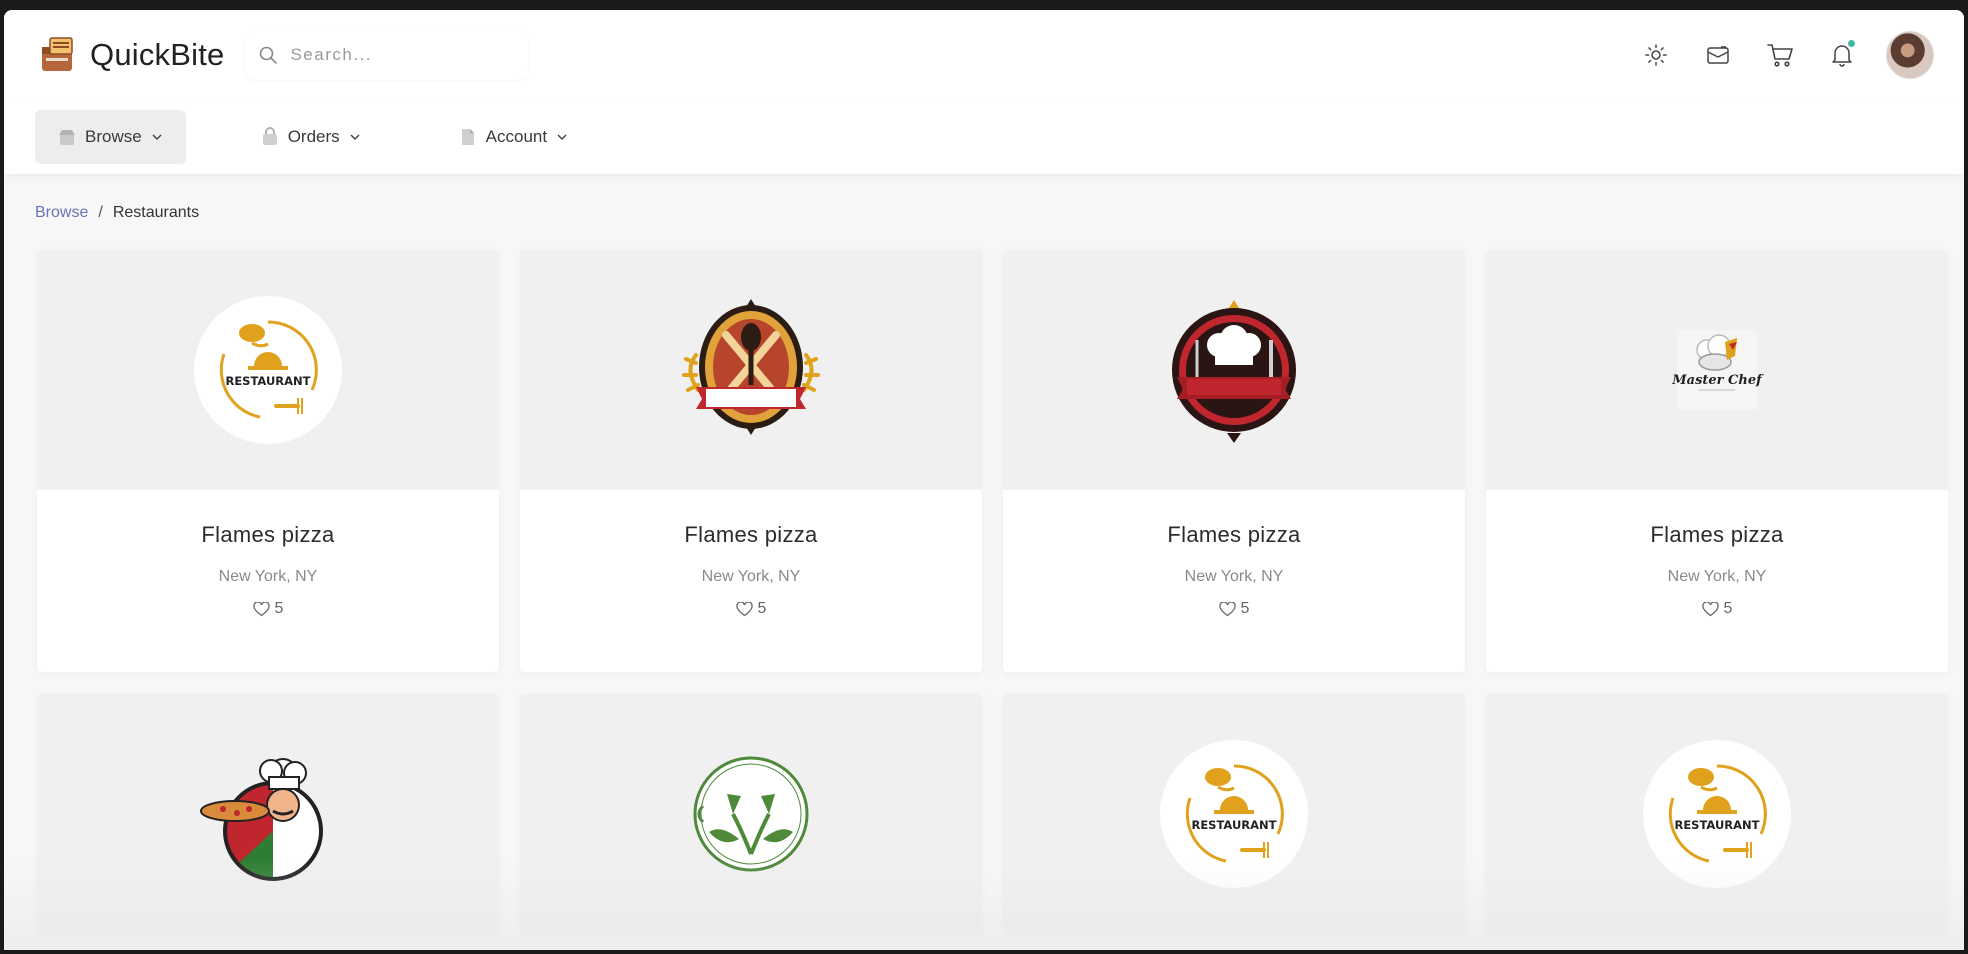 The height and width of the screenshot is (954, 1968). What do you see at coordinates (400, 55) in the screenshot?
I see `search-input` at bounding box center [400, 55].